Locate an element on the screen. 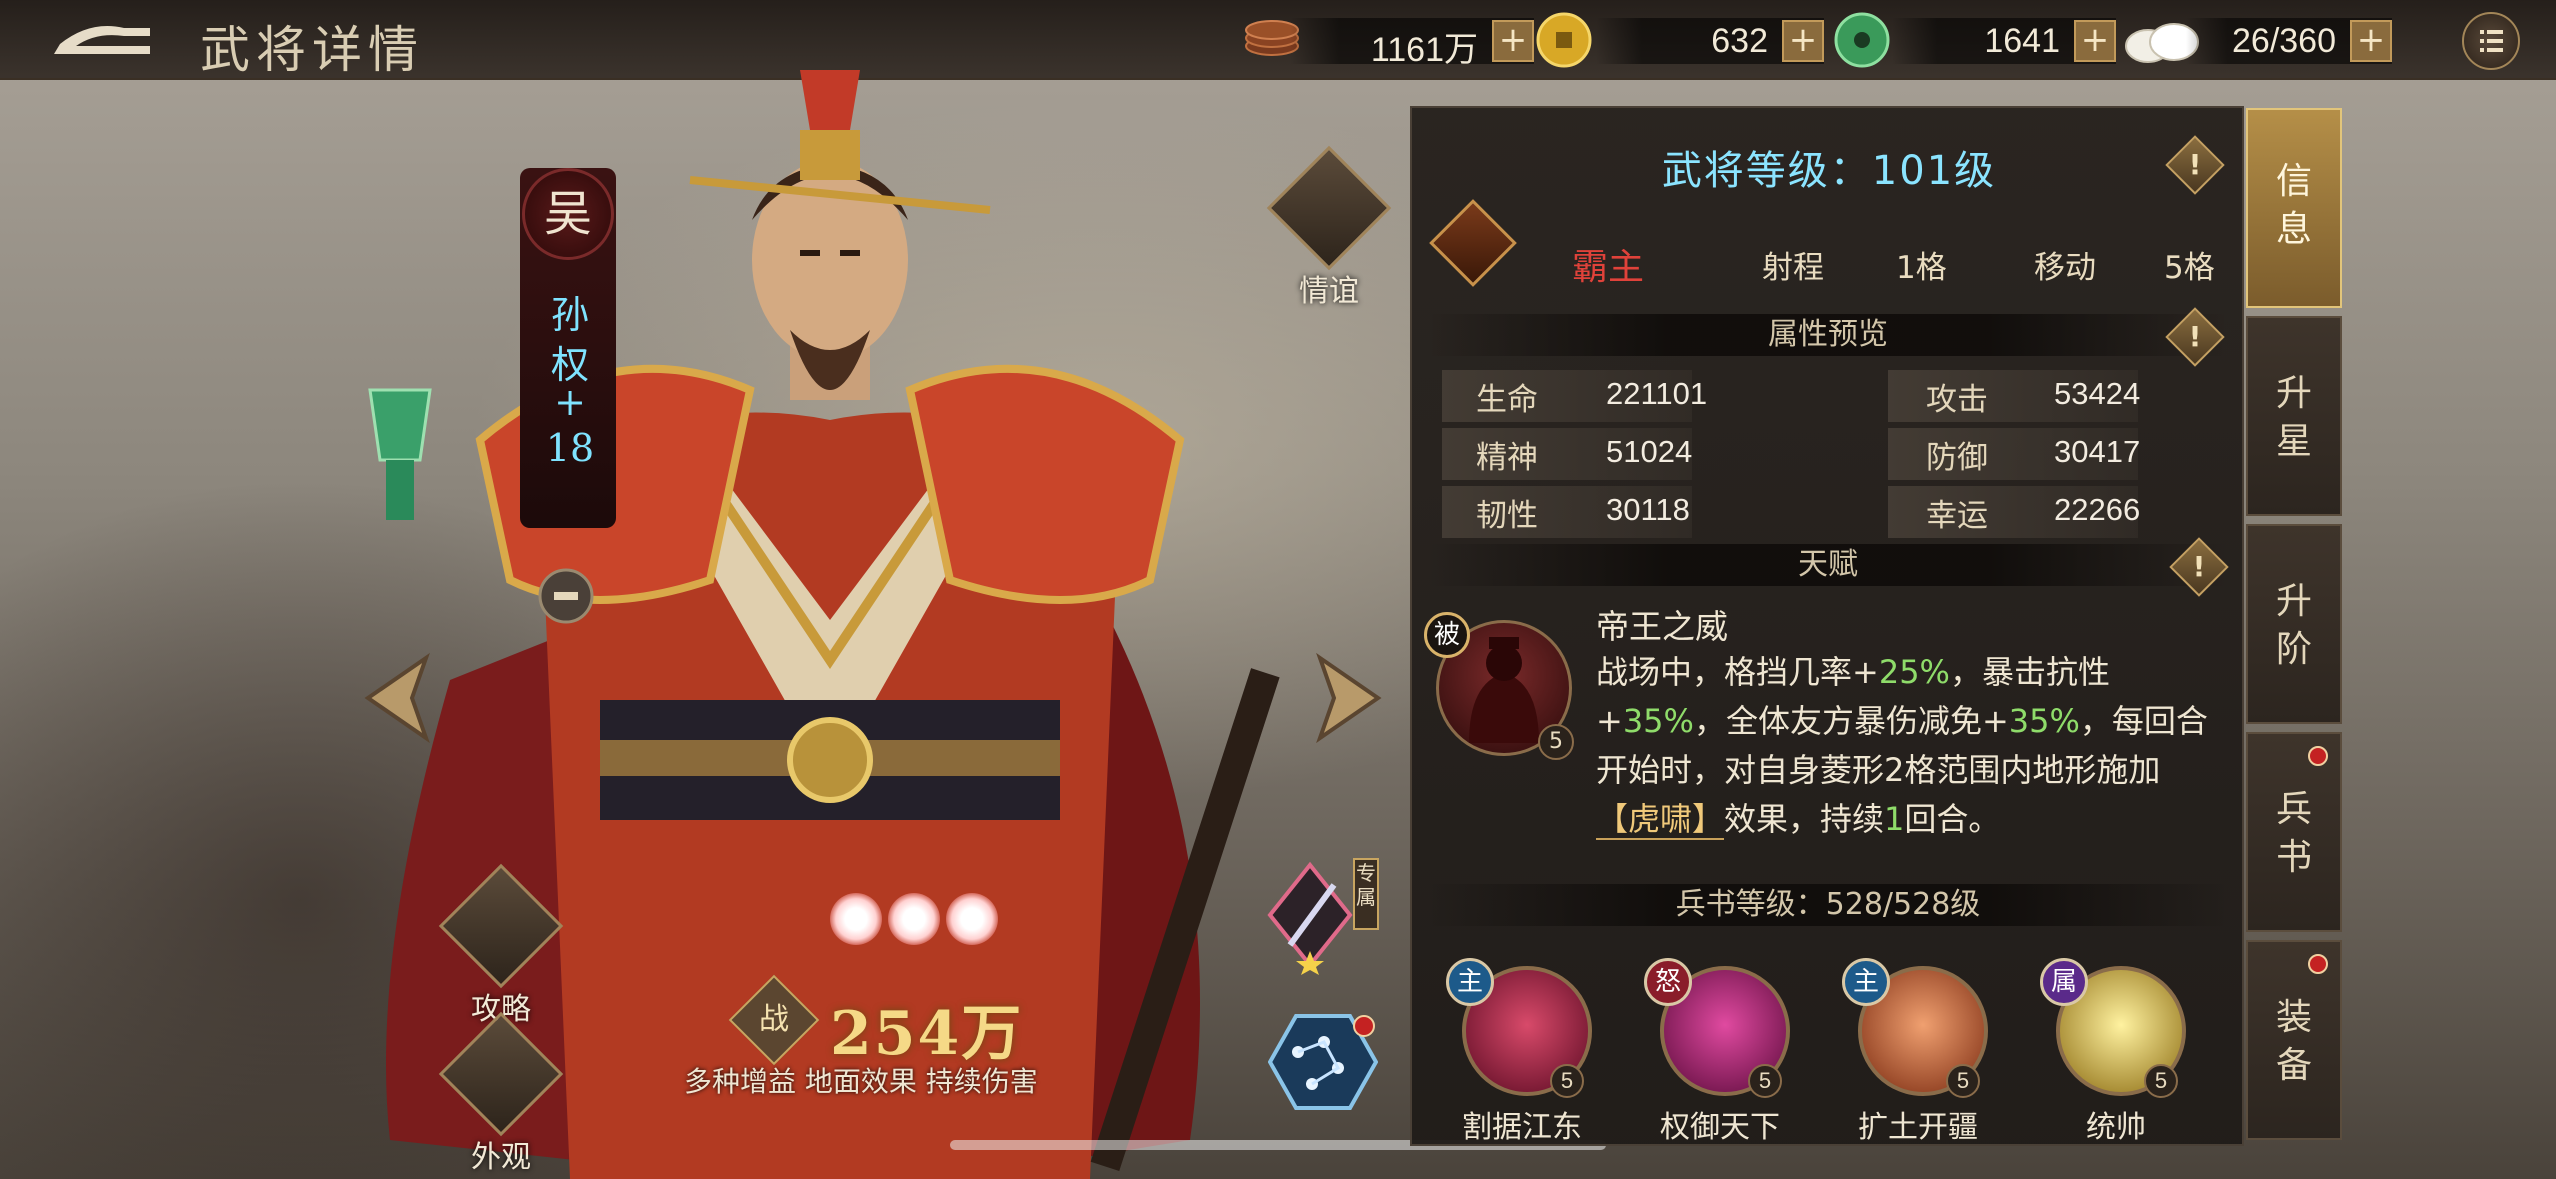 The height and width of the screenshot is (1179, 2556). next-general-arrow-icon is located at coordinates (1350, 698).